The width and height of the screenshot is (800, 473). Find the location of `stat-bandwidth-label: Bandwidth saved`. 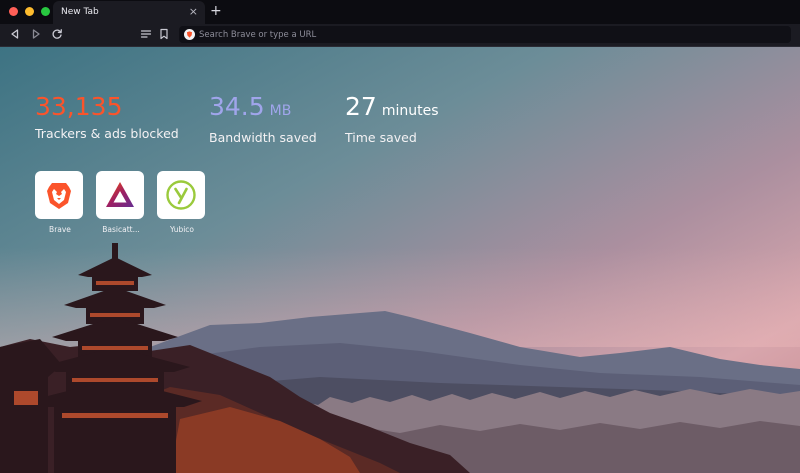

stat-bandwidth-label: Bandwidth saved is located at coordinates (263, 137).